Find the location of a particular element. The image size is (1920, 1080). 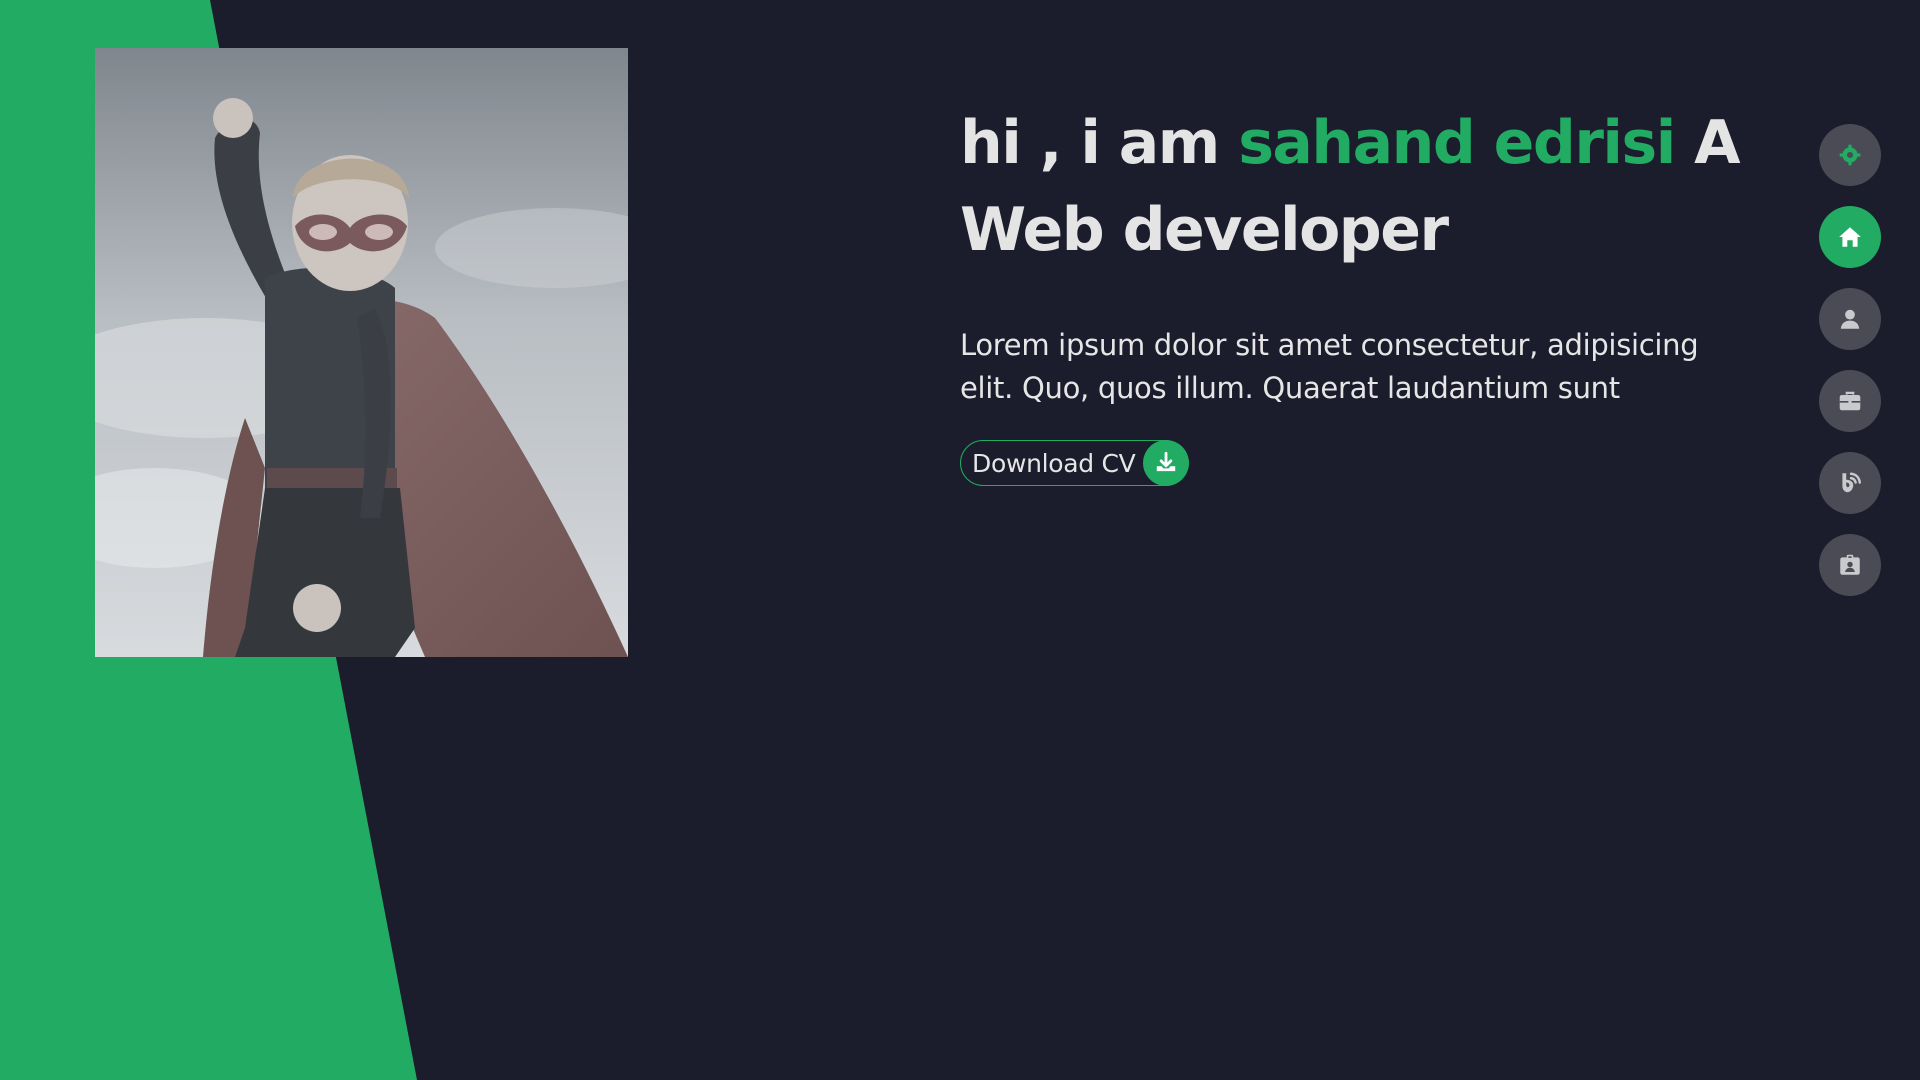

blog-icon is located at coordinates (1851, 482).